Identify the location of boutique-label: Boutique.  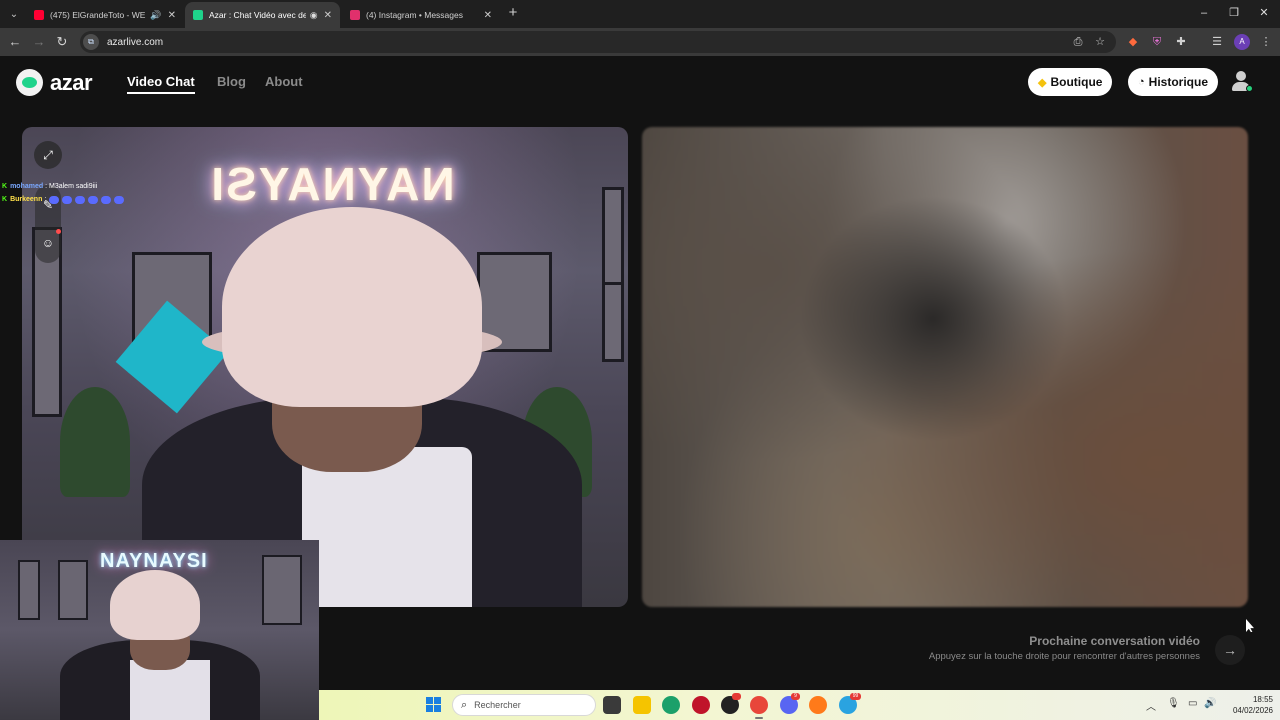
(1076, 82).